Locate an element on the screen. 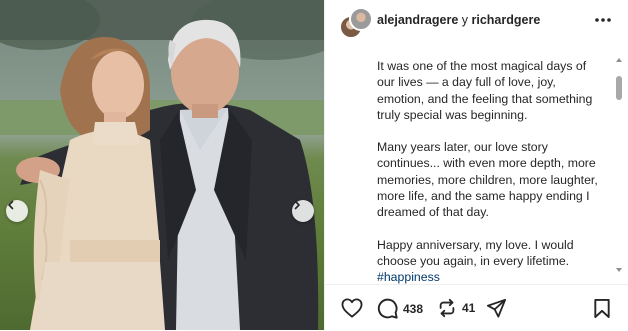 The width and height of the screenshot is (628, 331). heart-icon is located at coordinates (352, 308).